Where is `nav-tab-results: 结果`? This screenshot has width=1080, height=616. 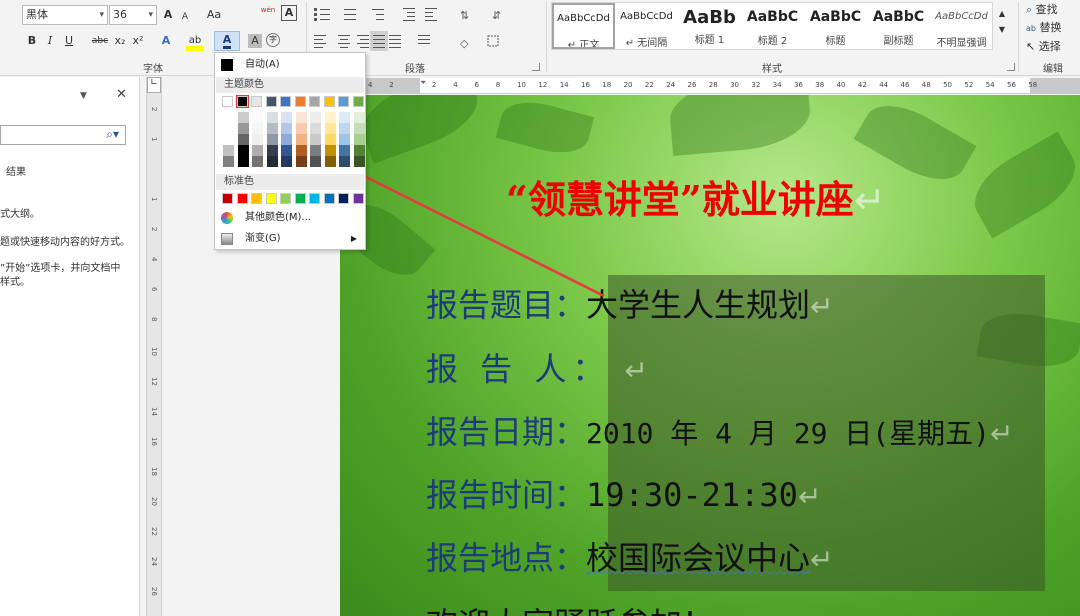 nav-tab-results: 结果 is located at coordinates (16, 170).